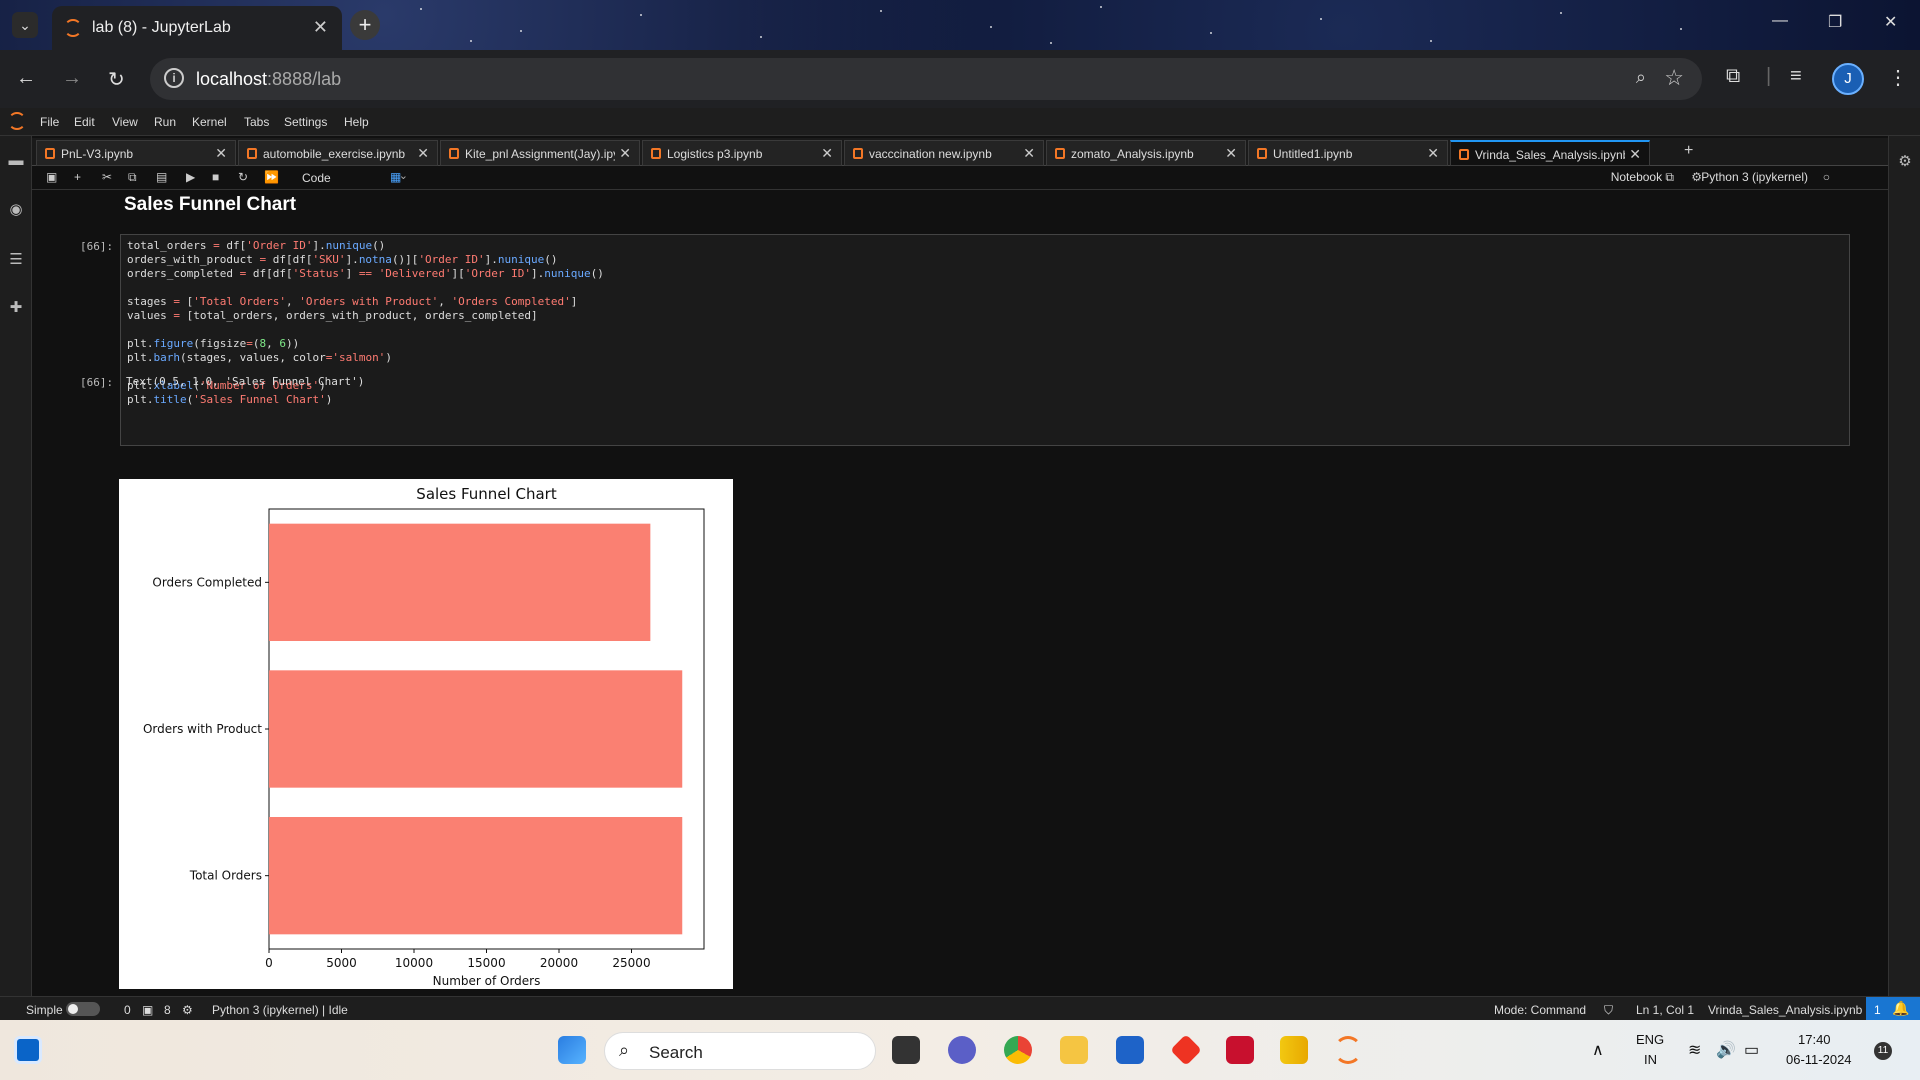 This screenshot has width=1920, height=1080. I want to click on forward-icon: →, so click(72, 78).